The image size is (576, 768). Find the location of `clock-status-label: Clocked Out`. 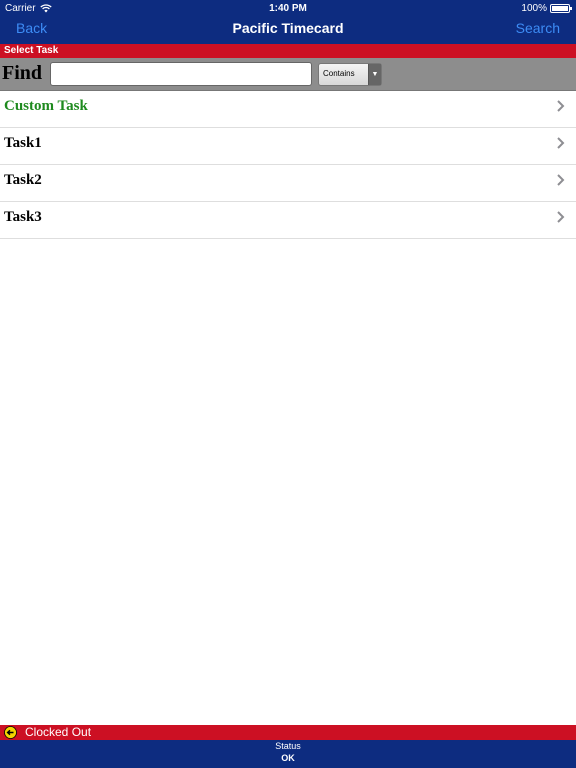

clock-status-label: Clocked Out is located at coordinates (58, 732).